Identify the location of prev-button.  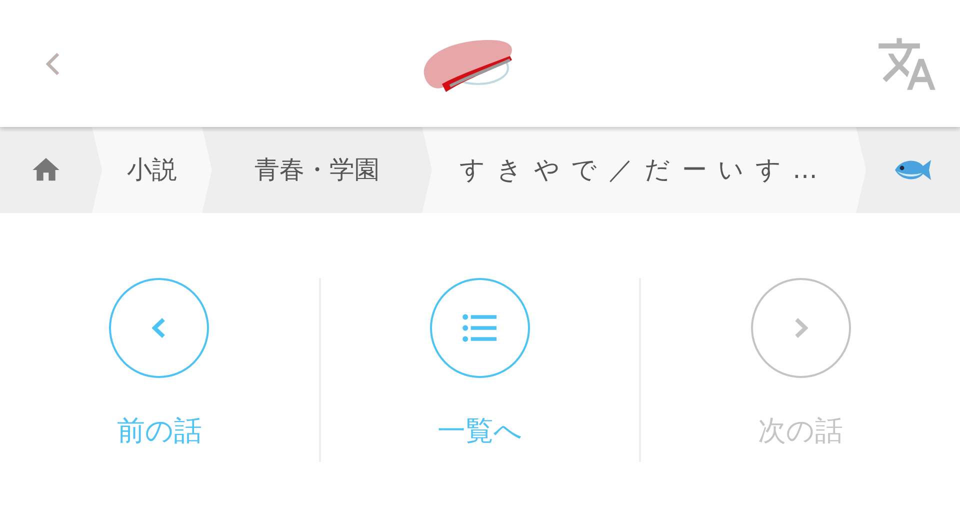
(159, 328).